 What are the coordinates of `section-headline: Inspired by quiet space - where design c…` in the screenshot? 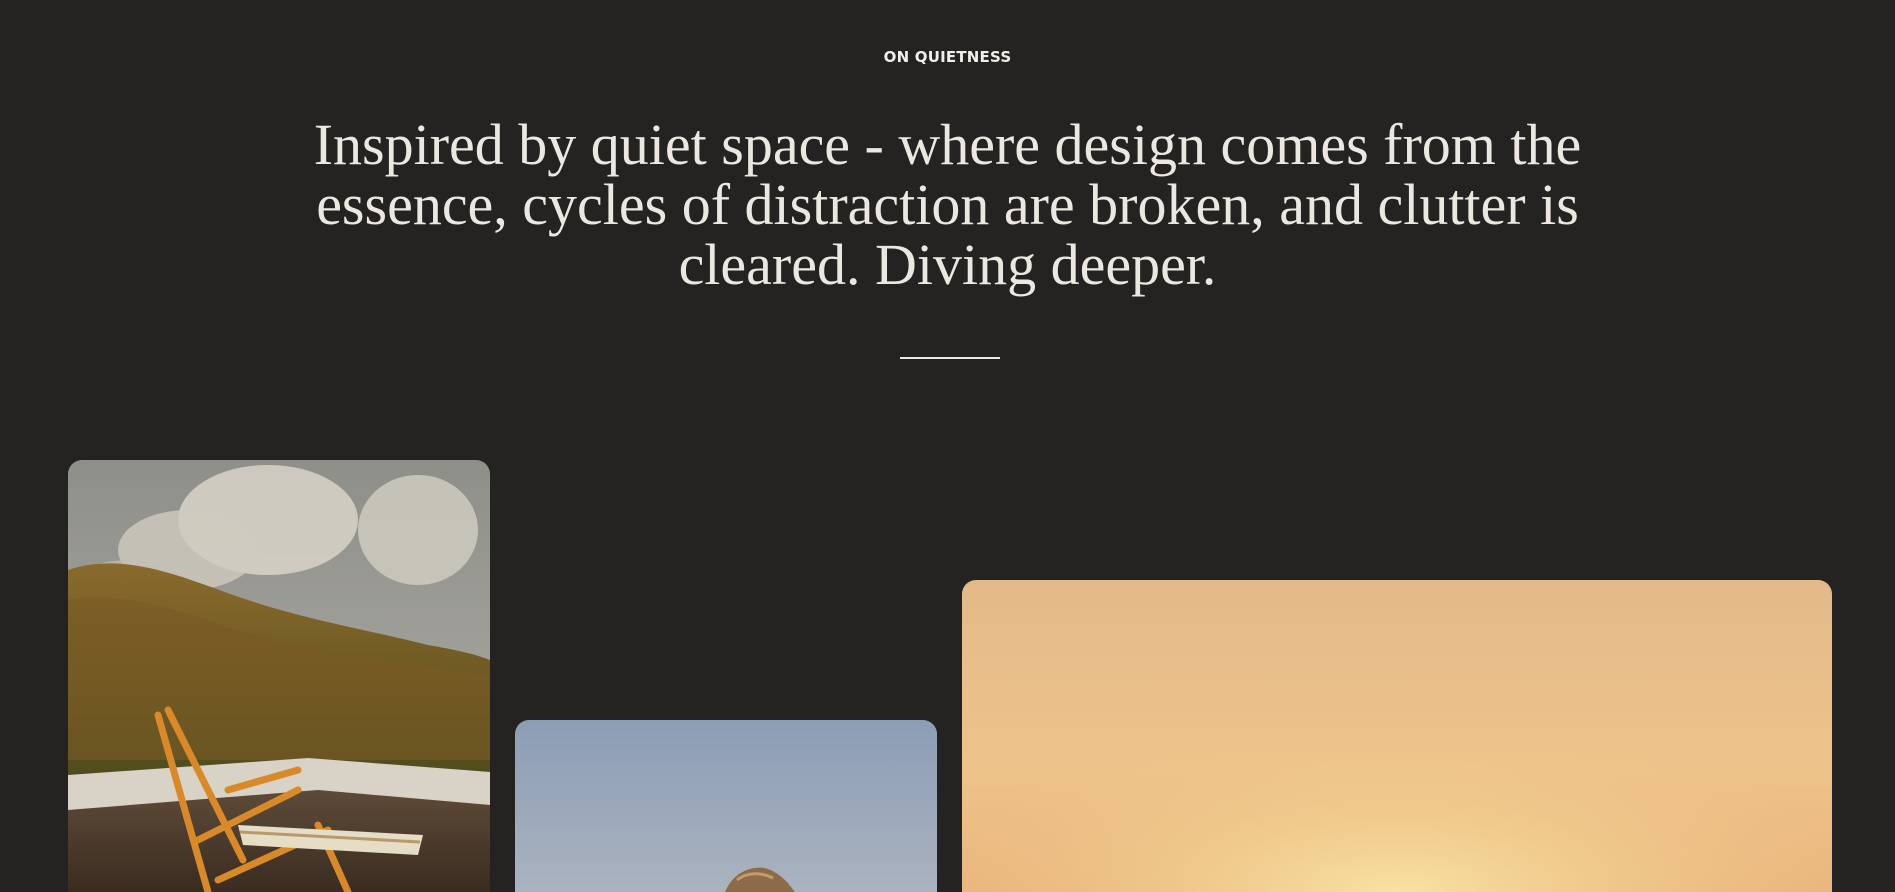 It's located at (947, 204).